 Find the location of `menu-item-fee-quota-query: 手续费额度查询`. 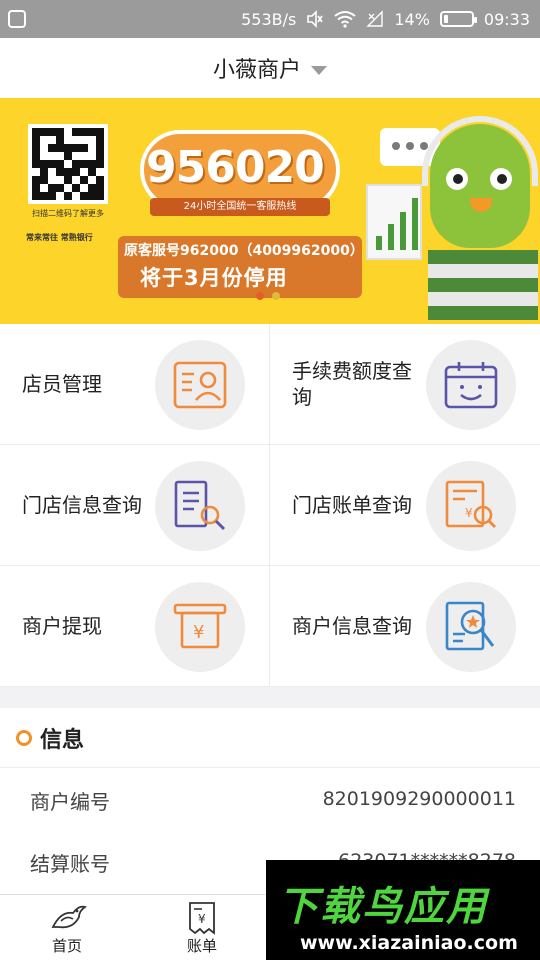

menu-item-fee-quota-query: 手续费额度查询 is located at coordinates (405, 384).